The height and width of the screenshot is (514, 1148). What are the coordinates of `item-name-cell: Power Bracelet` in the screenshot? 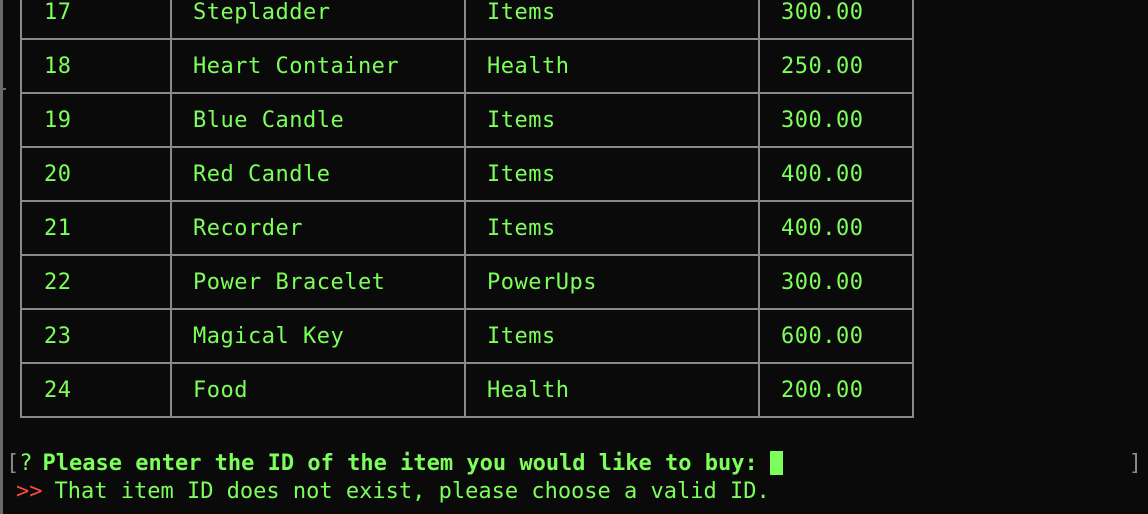 It's located at (318, 282).